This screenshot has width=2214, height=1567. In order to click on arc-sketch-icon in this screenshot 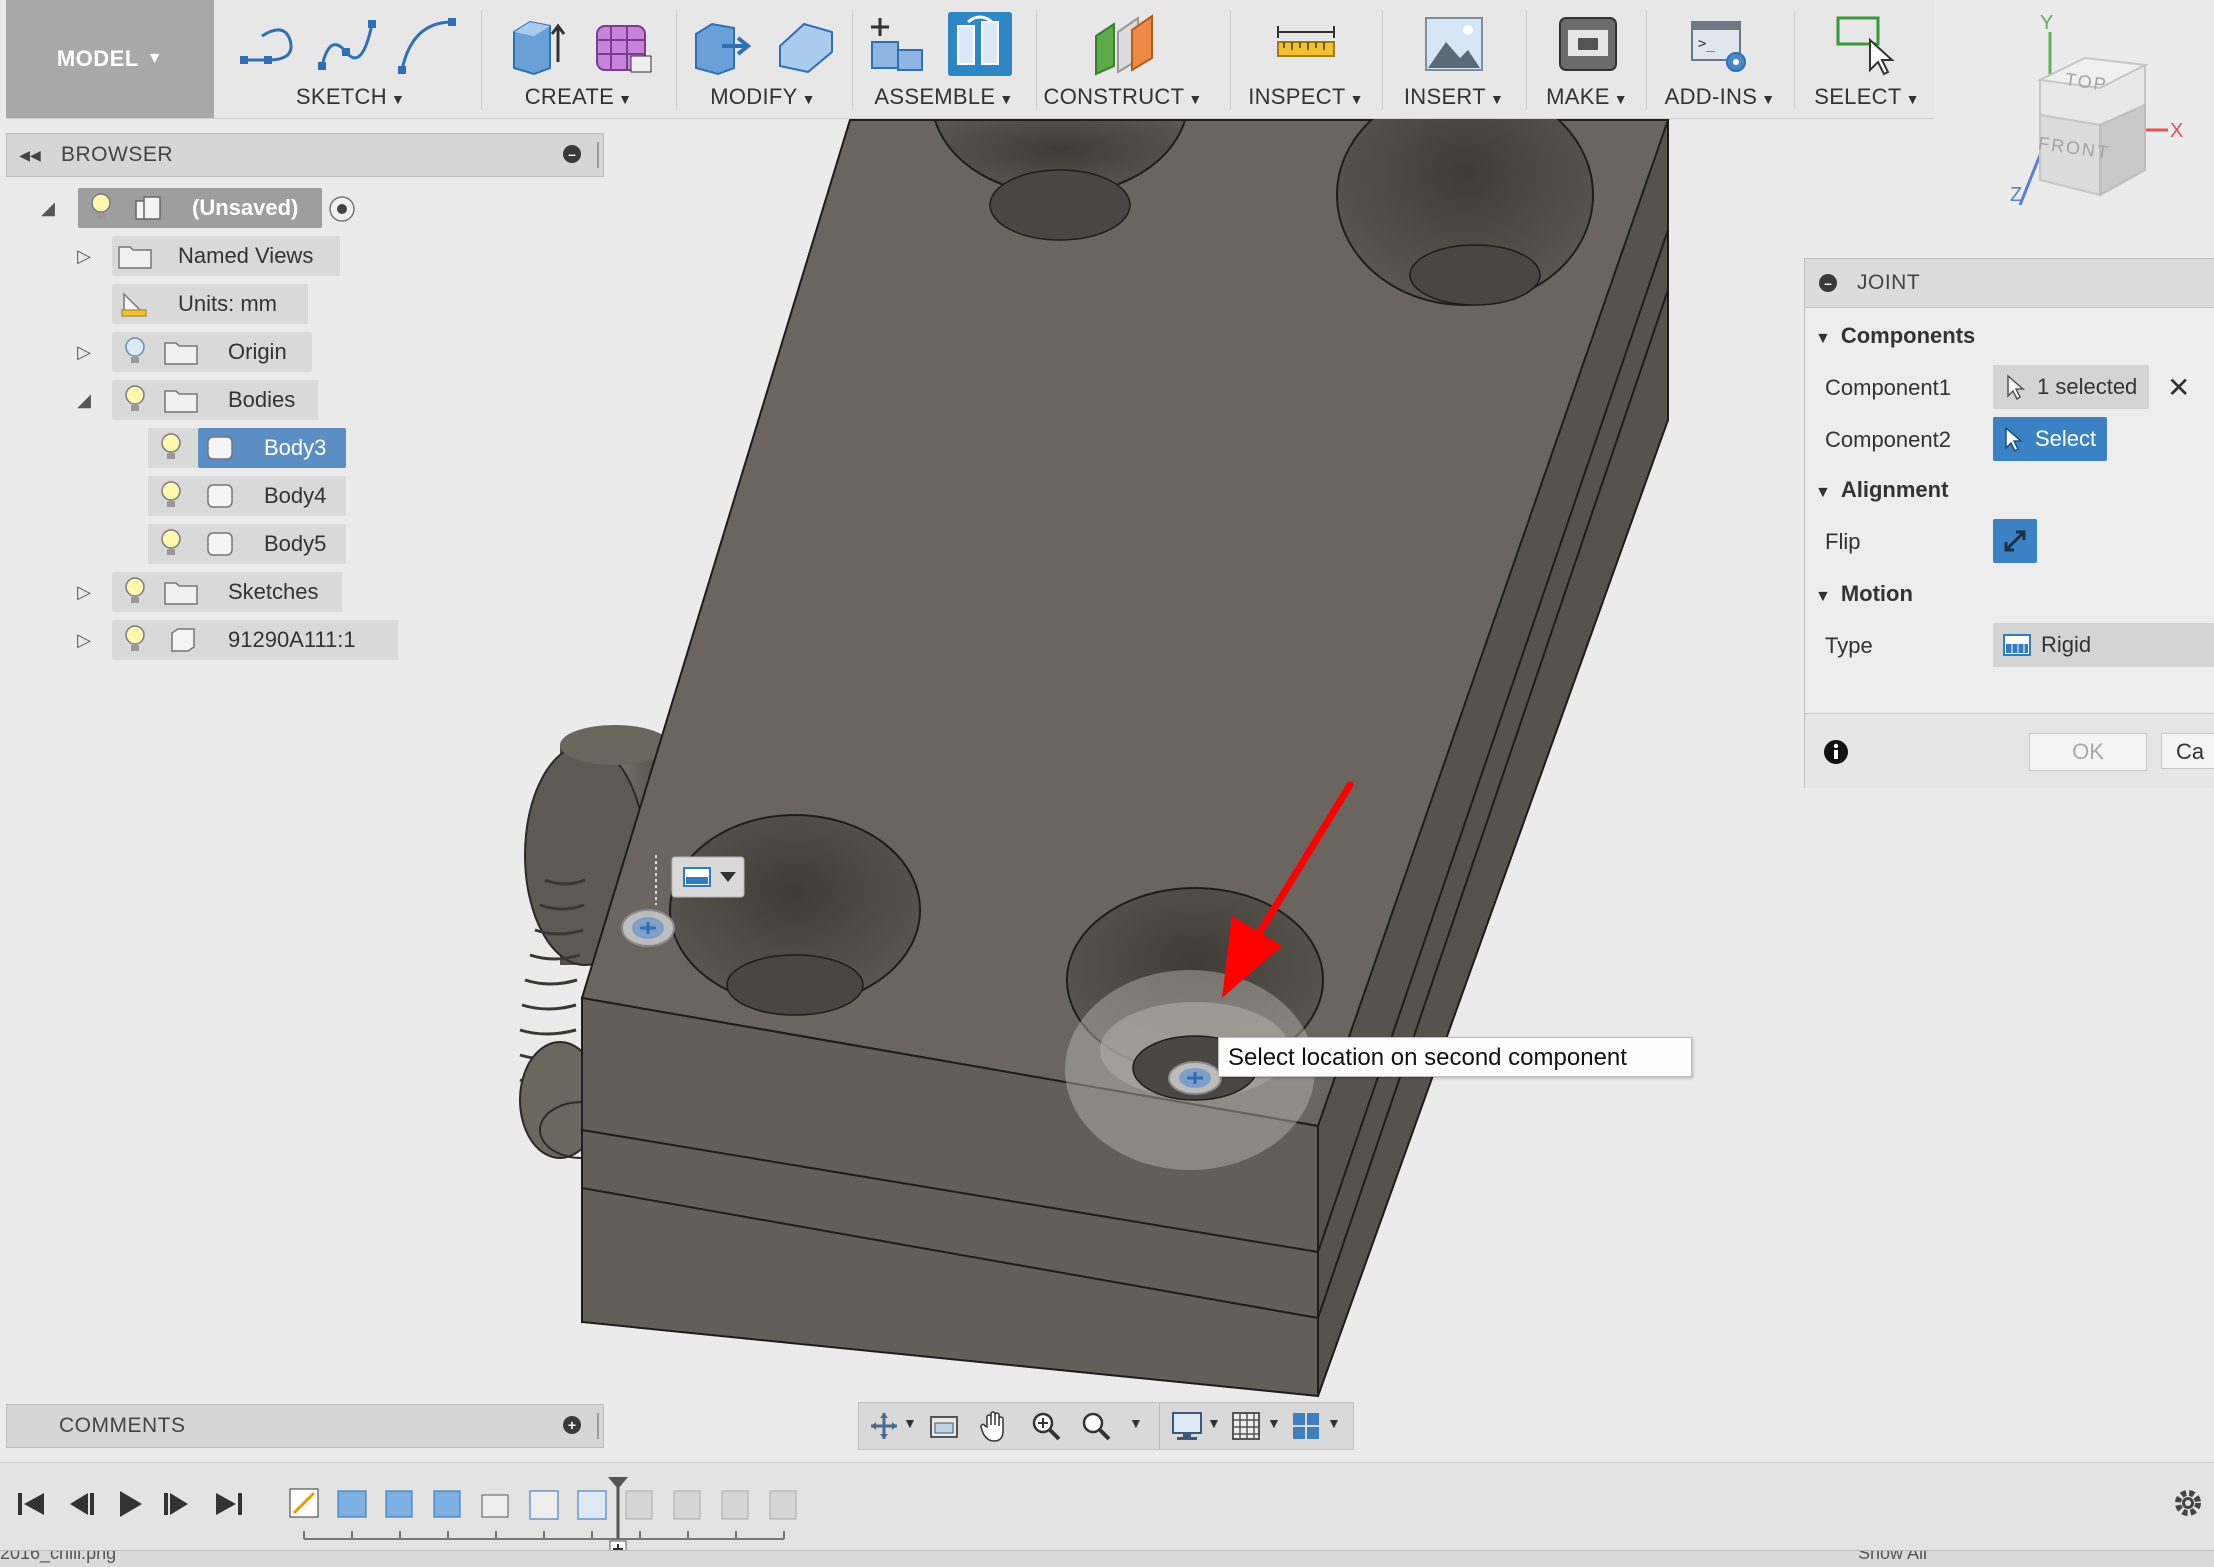, I will do `click(426, 44)`.